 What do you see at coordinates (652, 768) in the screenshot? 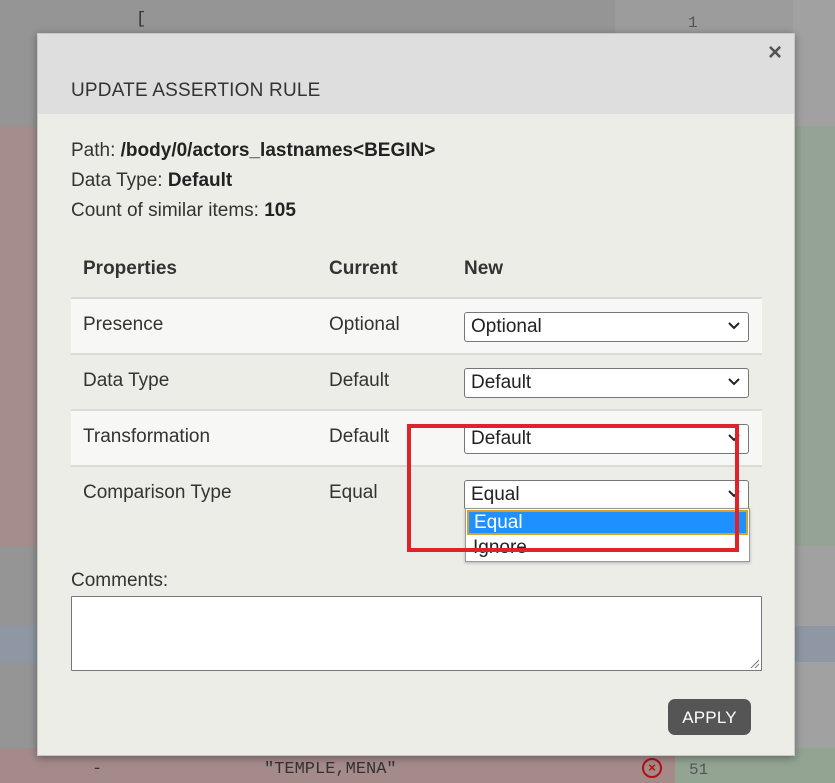
I see `circle-x-icon: ×` at bounding box center [652, 768].